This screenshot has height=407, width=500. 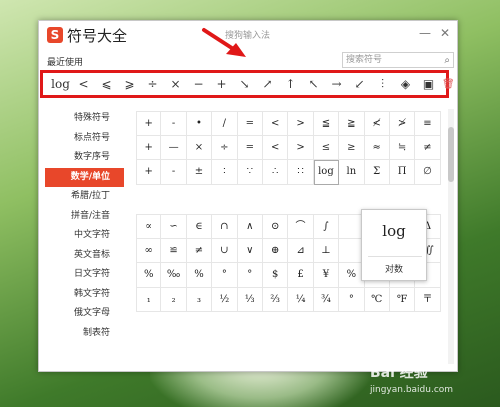 What do you see at coordinates (412, 390) in the screenshot?
I see `watermark-url: jingyan.baidu.com` at bounding box center [412, 390].